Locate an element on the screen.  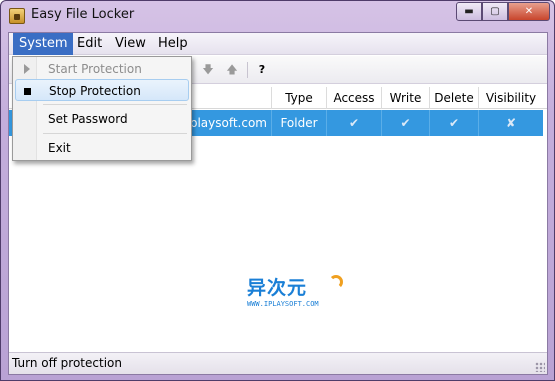
menu-help: Help is located at coordinates (173, 44).